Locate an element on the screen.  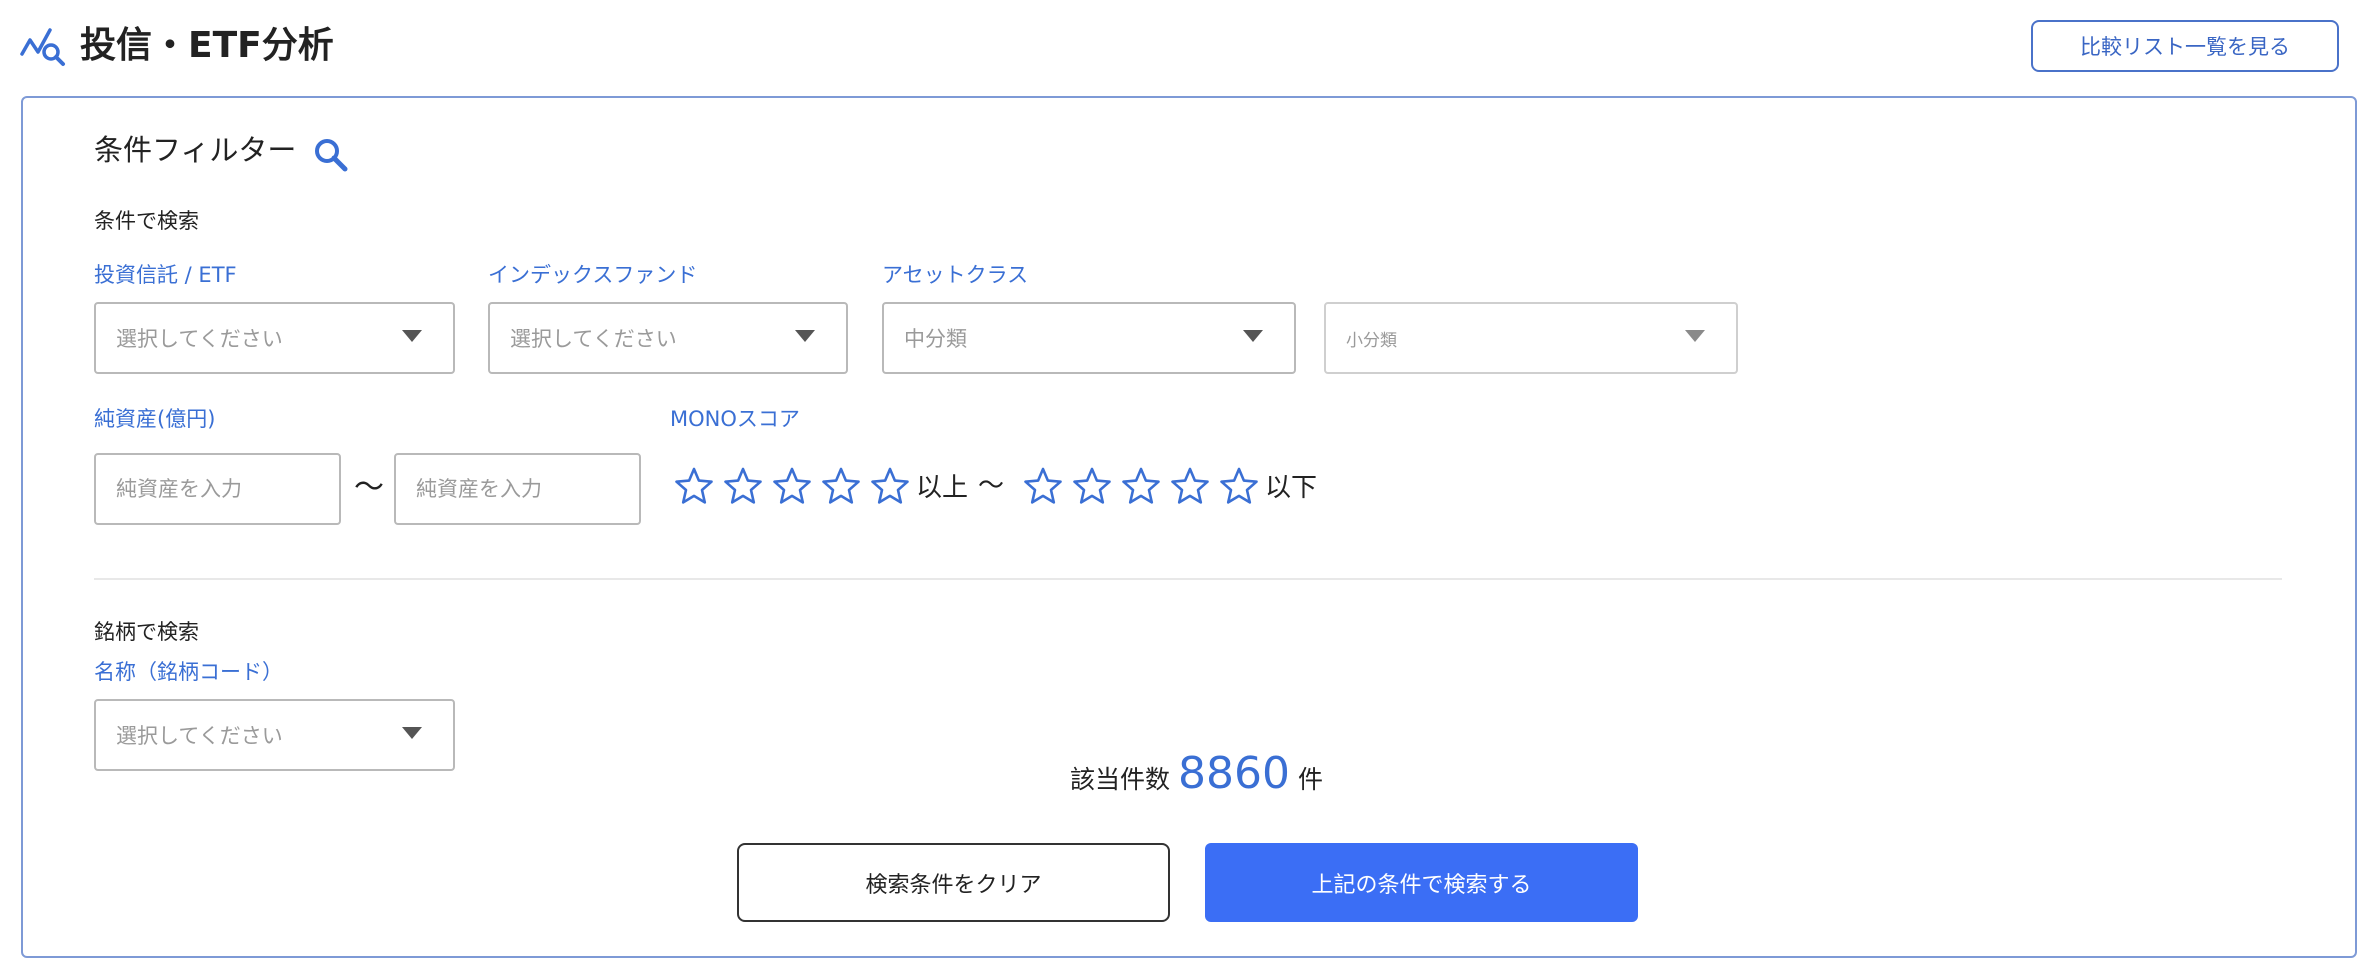
fund-type-select: 選択してください is located at coordinates (274, 338).